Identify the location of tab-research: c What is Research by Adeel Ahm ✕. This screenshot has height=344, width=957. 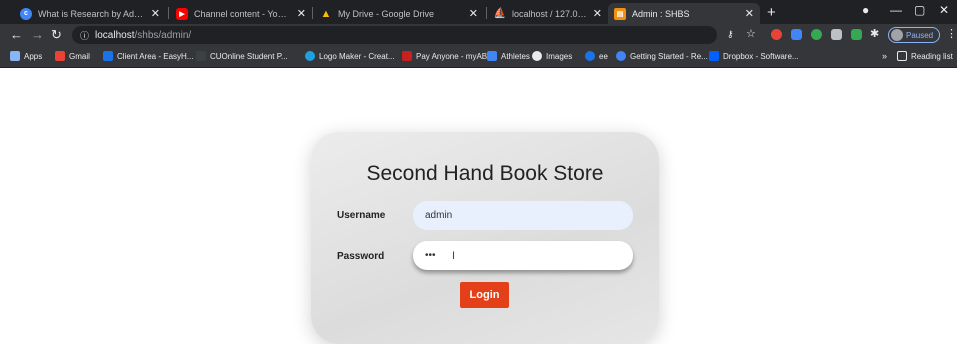
(90, 13).